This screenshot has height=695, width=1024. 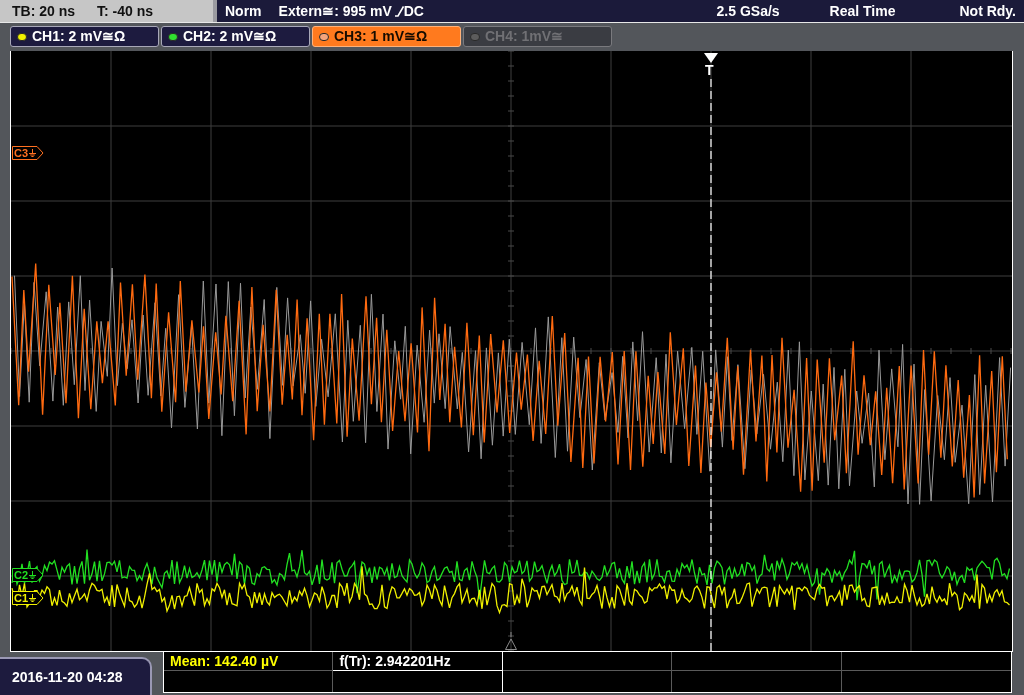 What do you see at coordinates (335, 11) in the screenshot?
I see `trigger-source-readout: Extern≅: 995 mV` at bounding box center [335, 11].